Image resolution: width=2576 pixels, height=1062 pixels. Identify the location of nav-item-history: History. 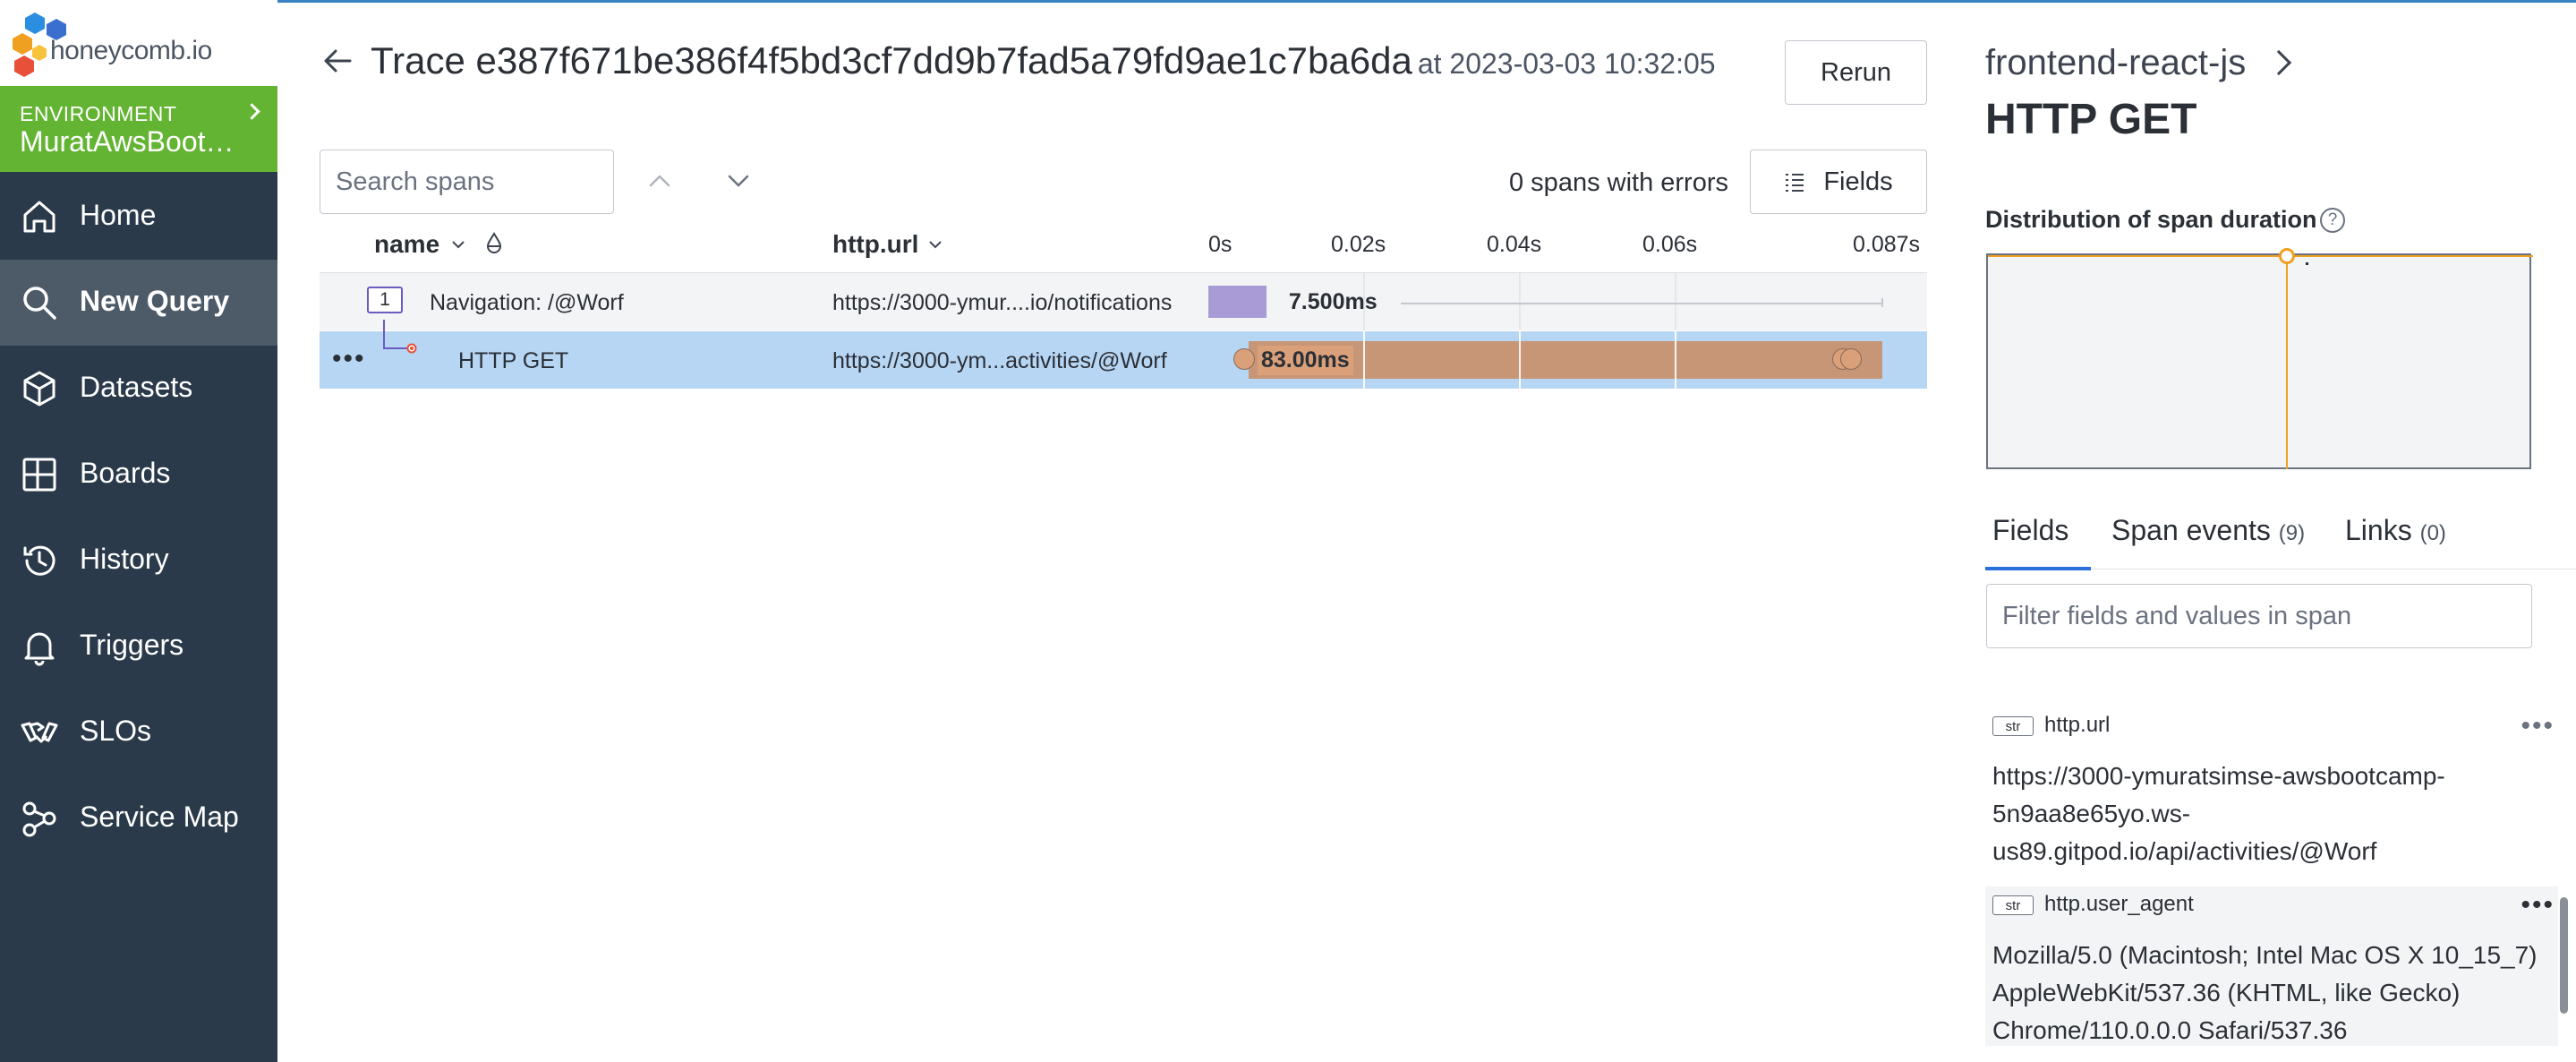
(138, 561).